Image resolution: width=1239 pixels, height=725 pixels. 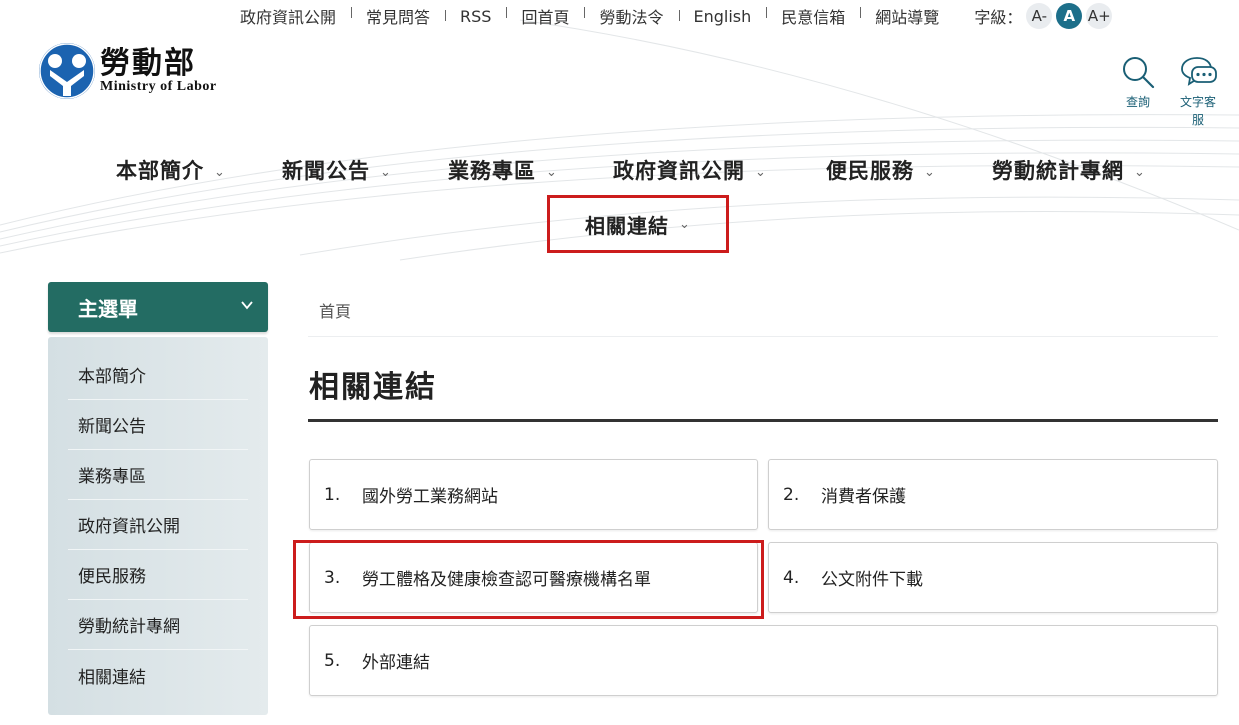 What do you see at coordinates (158, 425) in the screenshot?
I see `sidebar-item-news: 新聞公告` at bounding box center [158, 425].